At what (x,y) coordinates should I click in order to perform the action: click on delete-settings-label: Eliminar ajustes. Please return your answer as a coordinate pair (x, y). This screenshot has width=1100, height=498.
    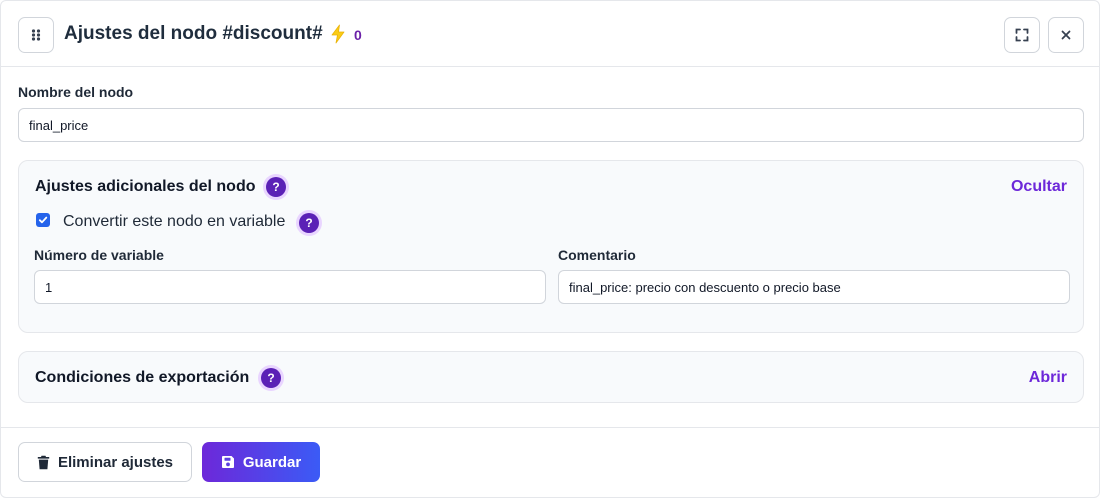
    Looking at the image, I should click on (115, 462).